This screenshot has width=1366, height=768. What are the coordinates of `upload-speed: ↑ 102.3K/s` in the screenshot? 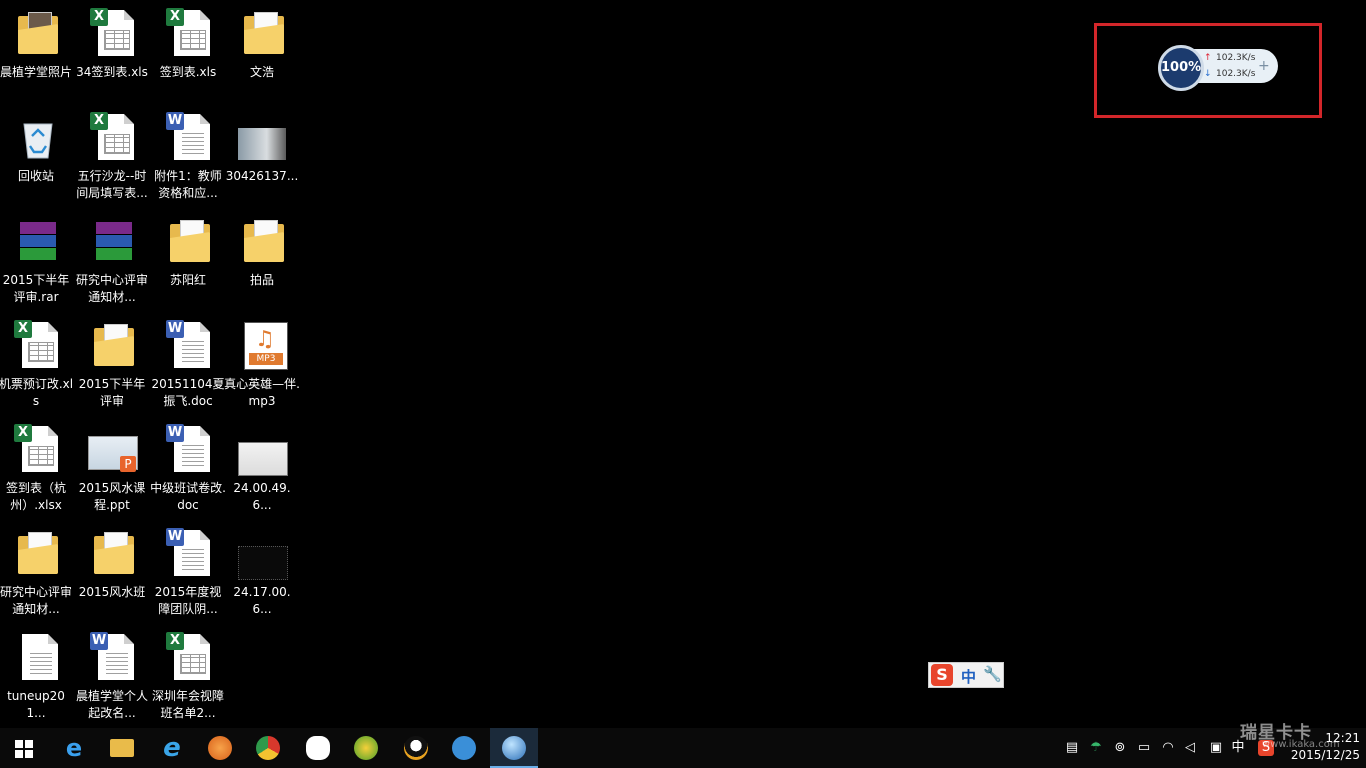 It's located at (1230, 58).